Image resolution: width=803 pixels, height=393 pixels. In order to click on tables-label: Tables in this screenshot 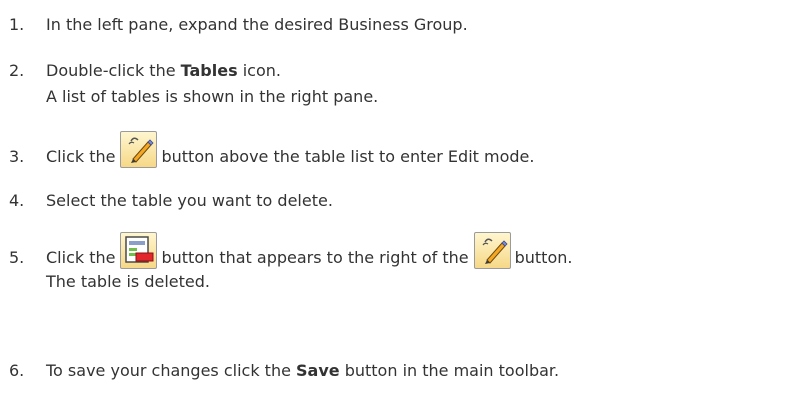, I will do `click(209, 70)`.